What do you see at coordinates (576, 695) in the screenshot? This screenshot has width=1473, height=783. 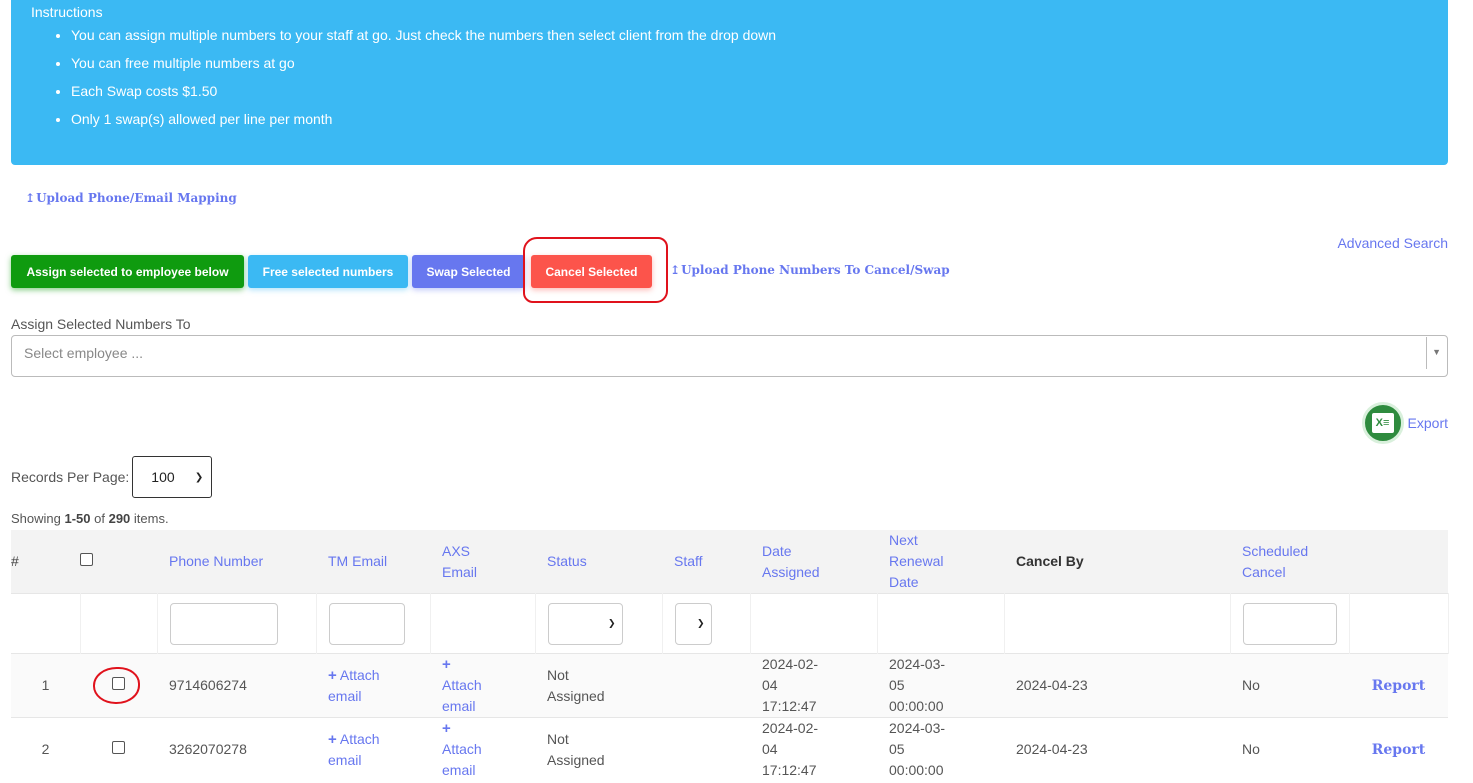 I see `status-line2: Assigned` at bounding box center [576, 695].